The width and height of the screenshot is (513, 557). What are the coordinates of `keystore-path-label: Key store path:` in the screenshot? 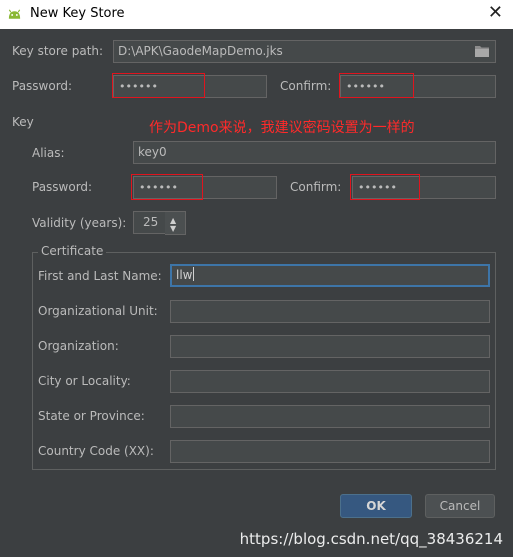 It's located at (58, 51).